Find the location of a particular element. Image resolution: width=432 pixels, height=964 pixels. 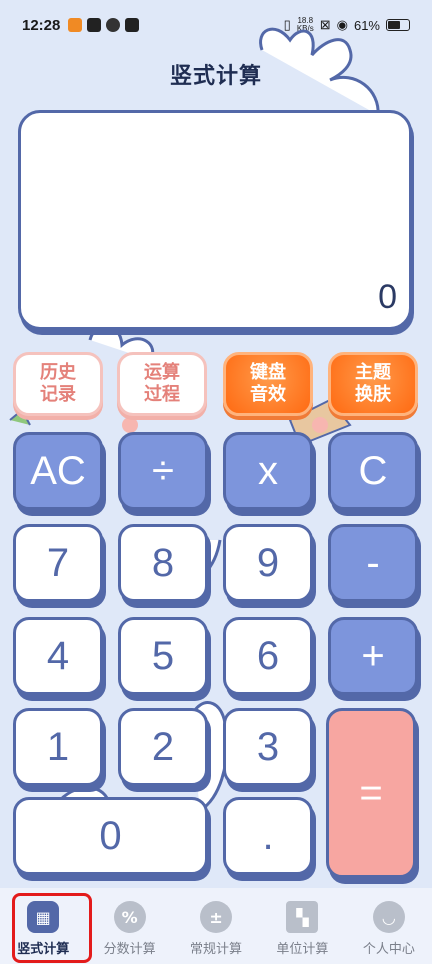

wifi-icon: ◉ is located at coordinates (342, 24).